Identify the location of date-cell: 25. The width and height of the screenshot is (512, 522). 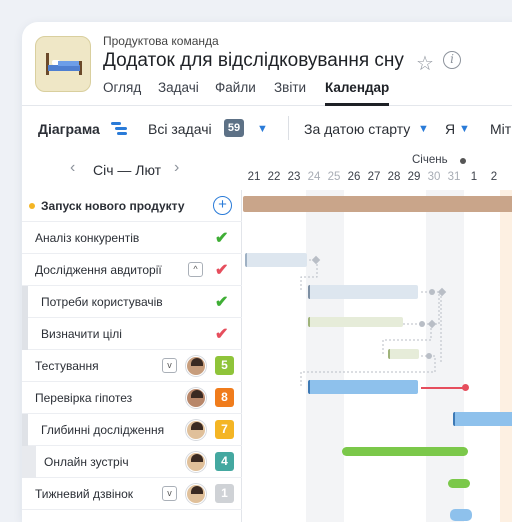
(334, 177).